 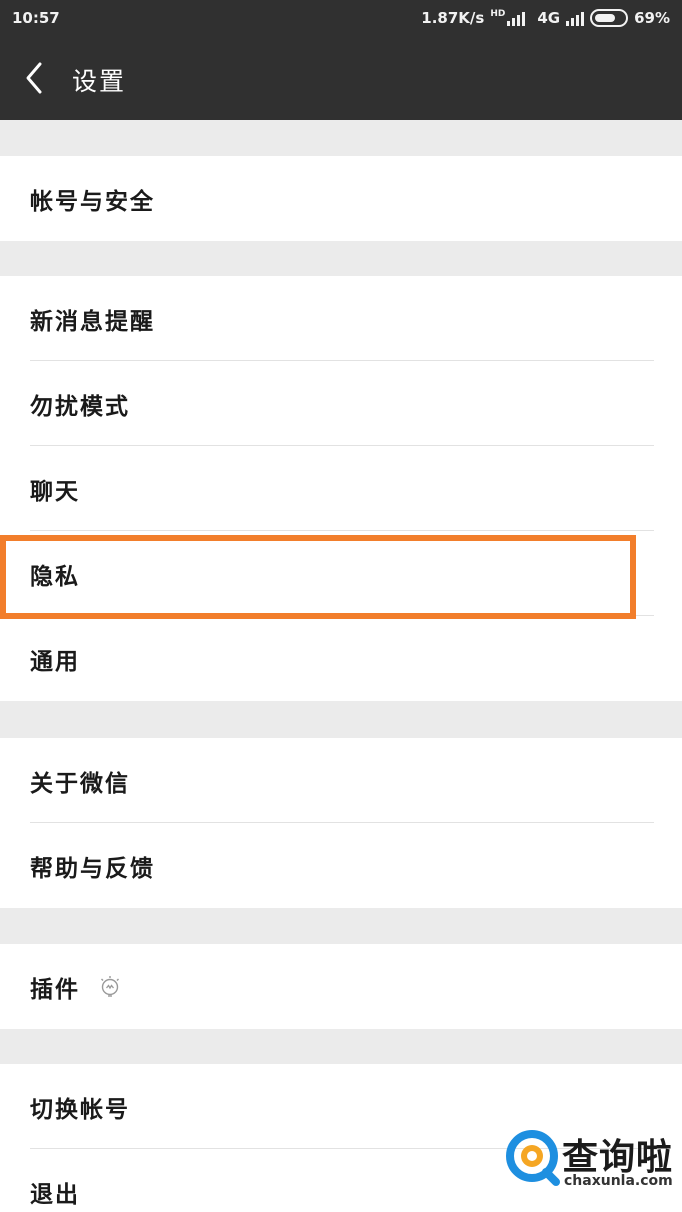 I want to click on settings-item-label: 勿扰模式, so click(x=80, y=407).